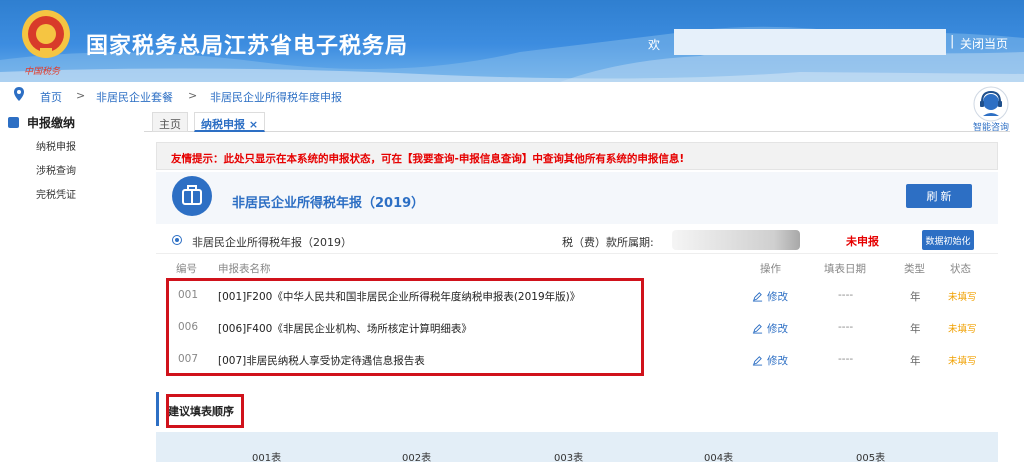  Describe the element at coordinates (810, 42) in the screenshot. I see `user-name-redacted` at that location.